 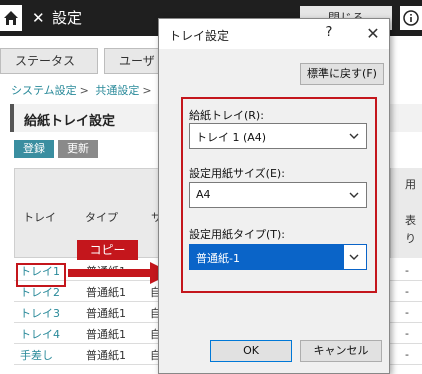 I want to click on dialog-title: トレイ設定, so click(x=199, y=36).